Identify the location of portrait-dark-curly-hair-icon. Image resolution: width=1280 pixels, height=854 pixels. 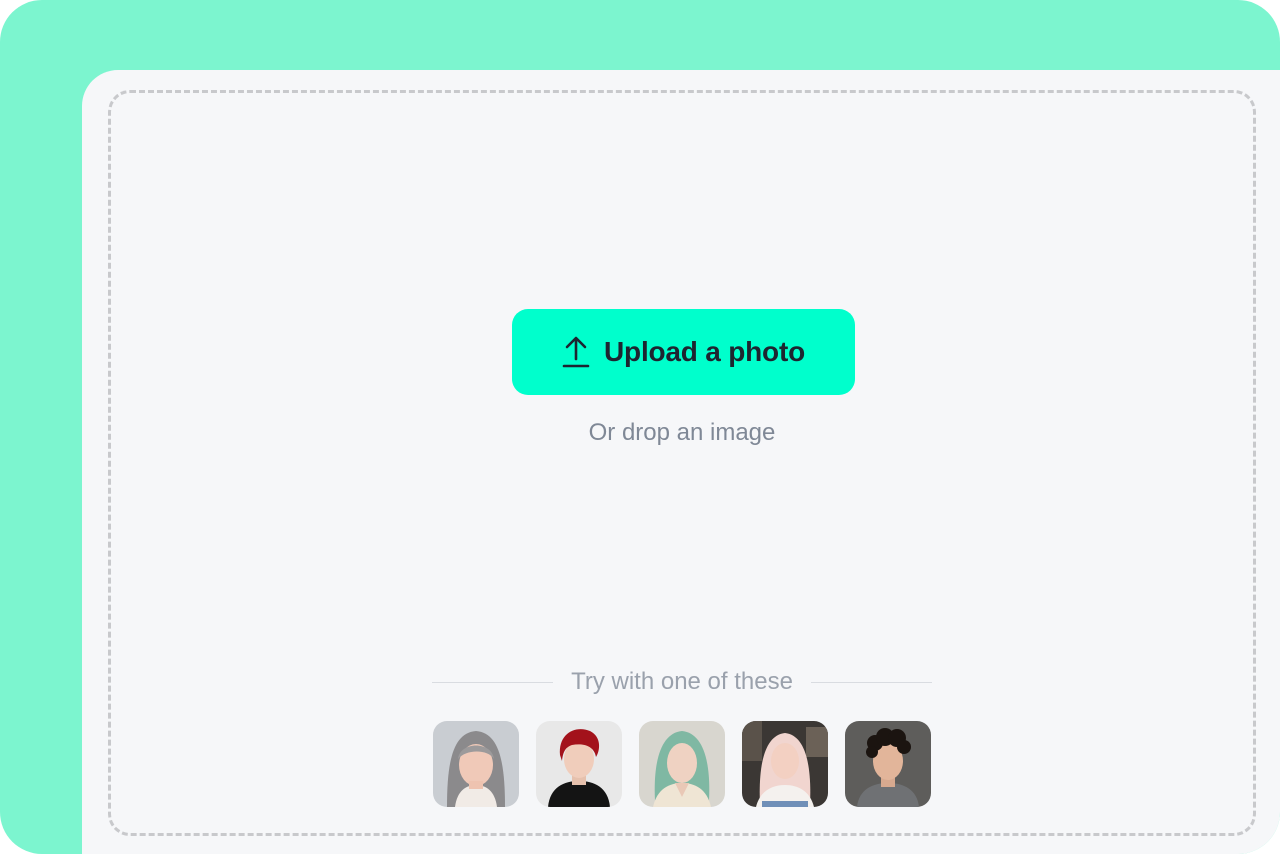
(888, 764).